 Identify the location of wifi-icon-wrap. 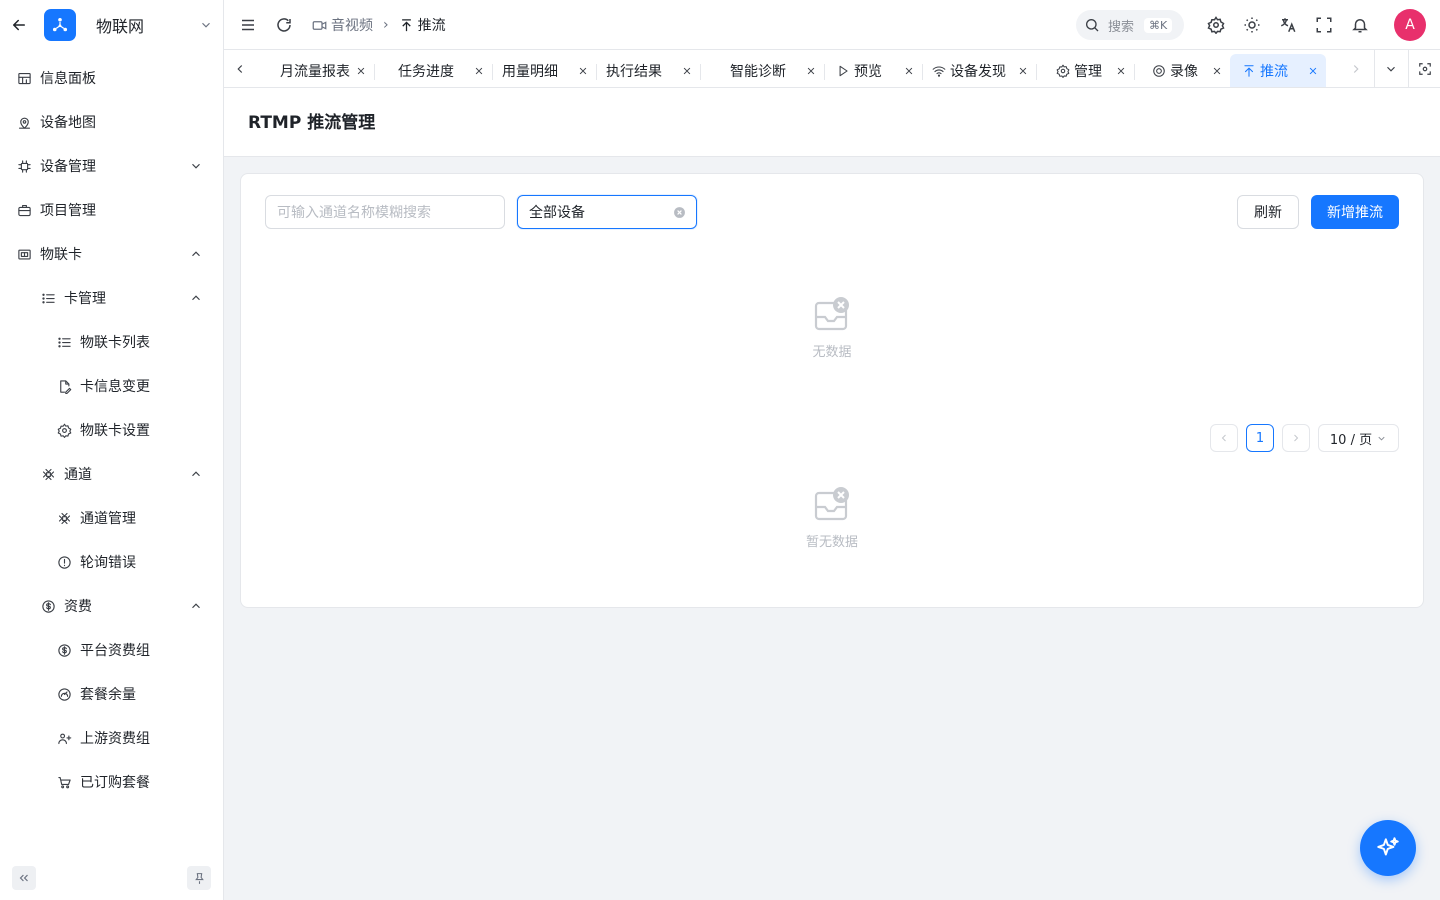
(939, 71).